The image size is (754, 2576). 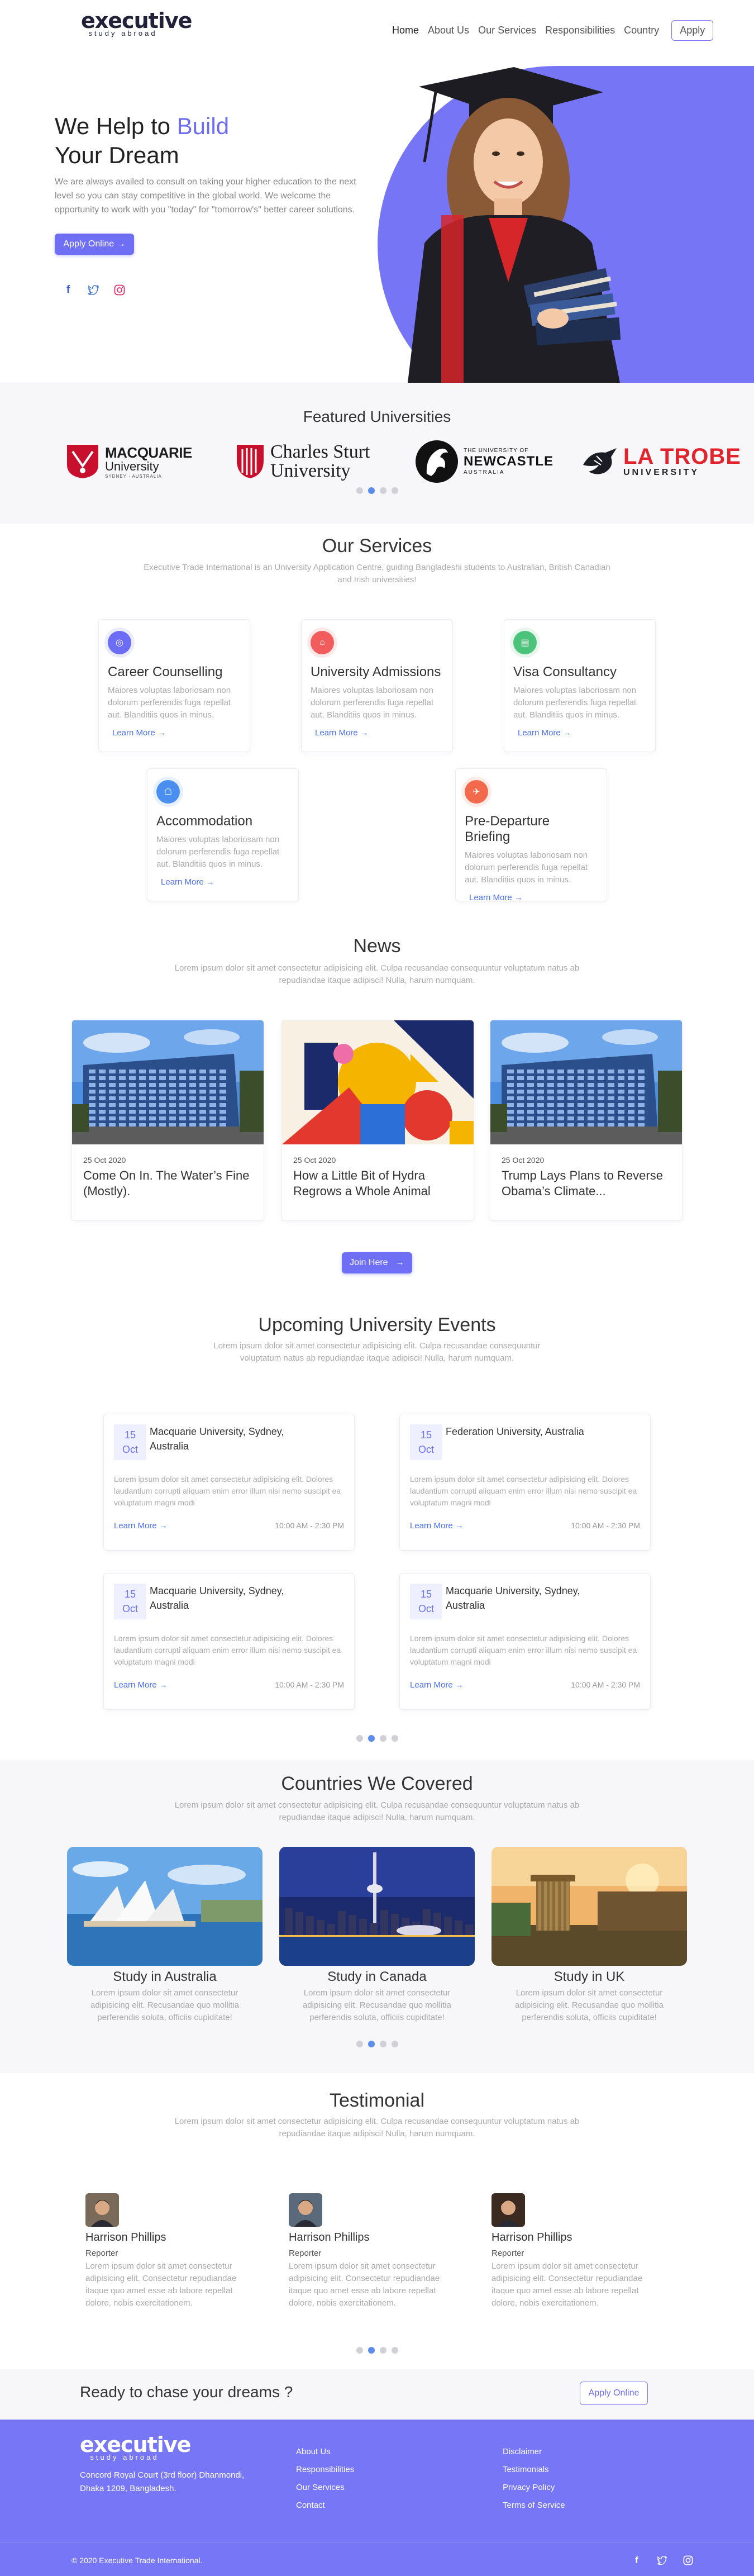 I want to click on footer-logo: executive study abroad, so click(x=136, y=2448).